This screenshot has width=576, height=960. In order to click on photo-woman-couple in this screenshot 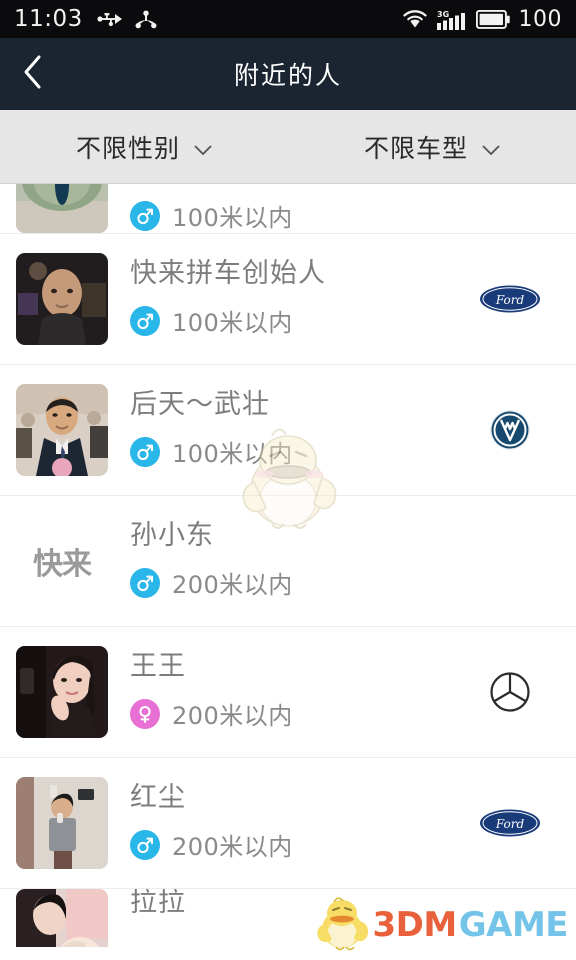, I will do `click(62, 918)`.